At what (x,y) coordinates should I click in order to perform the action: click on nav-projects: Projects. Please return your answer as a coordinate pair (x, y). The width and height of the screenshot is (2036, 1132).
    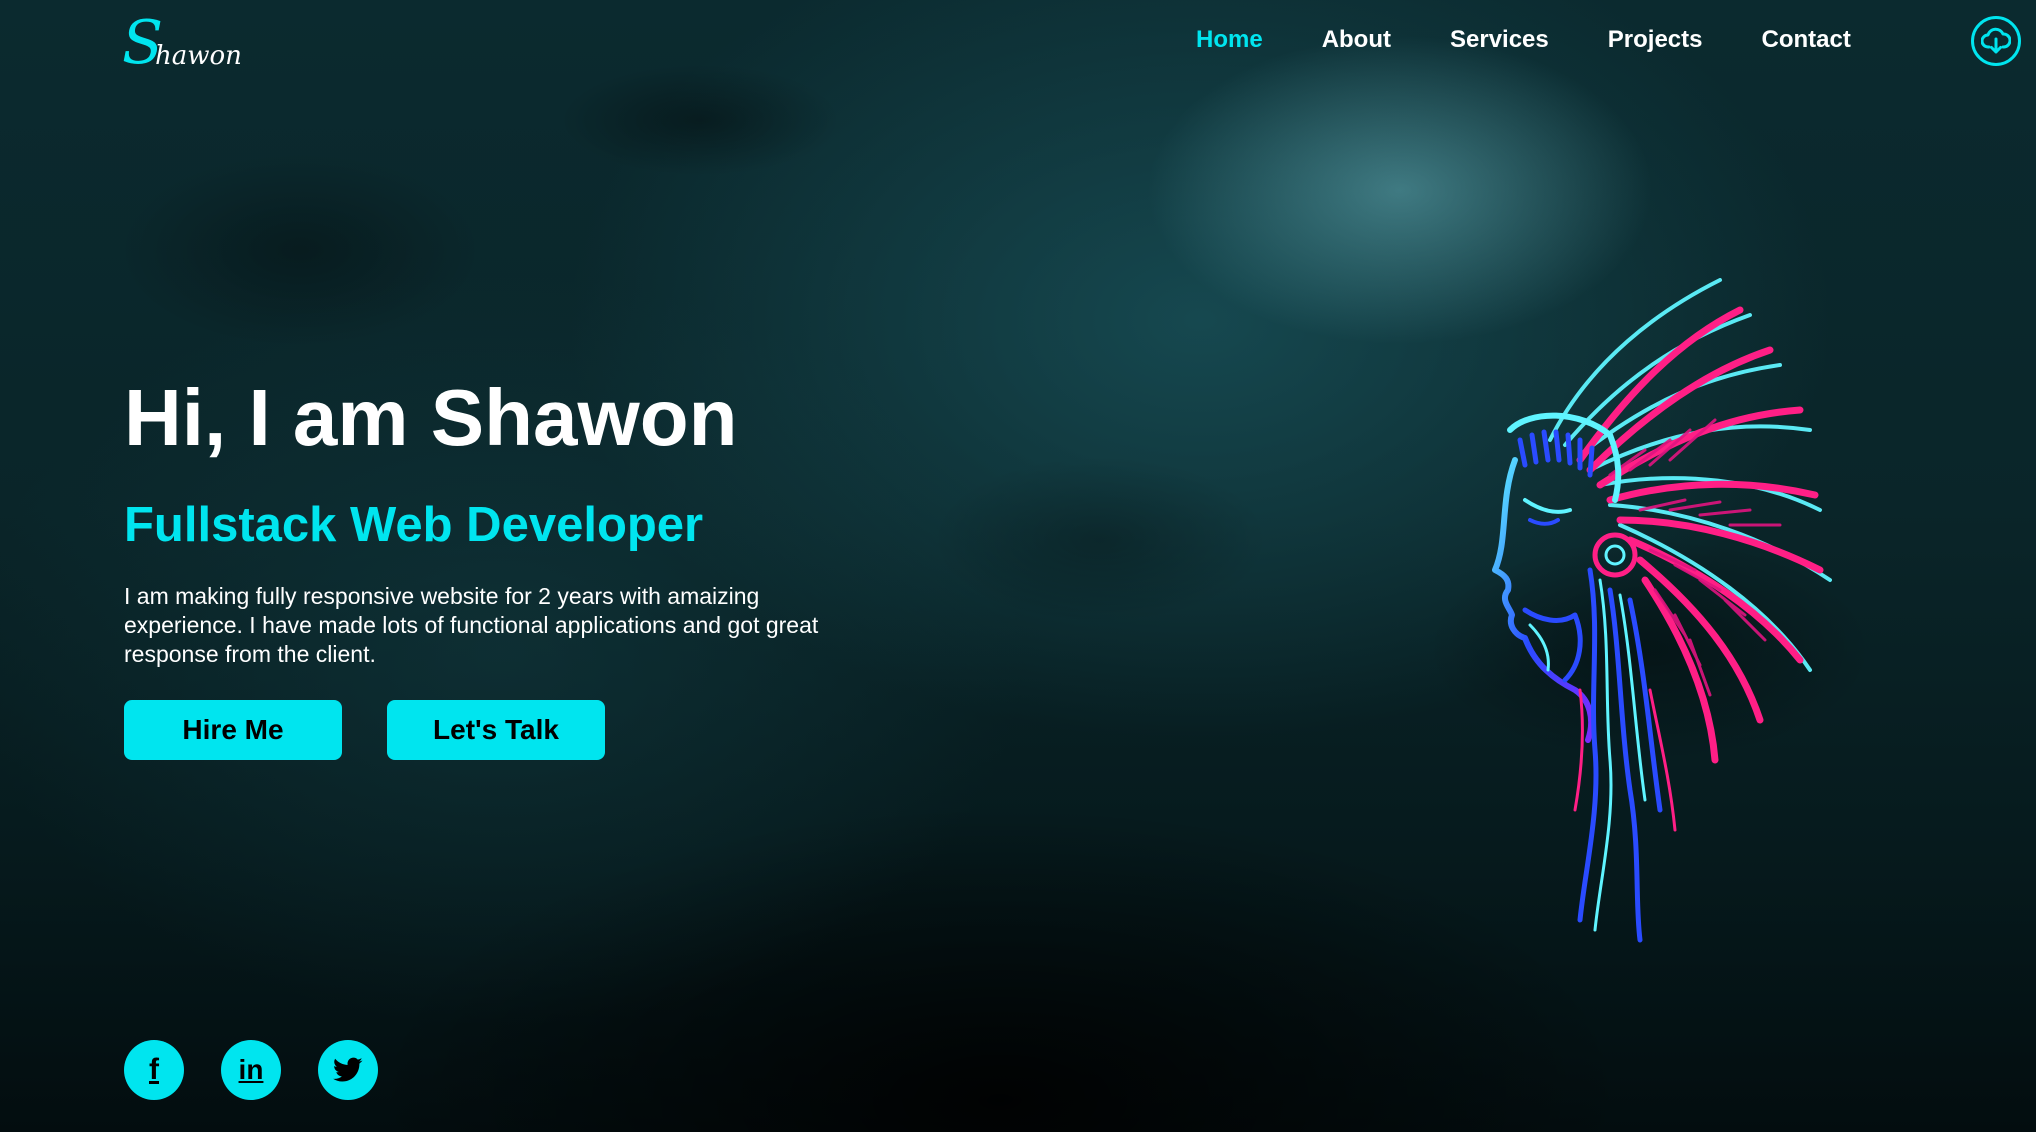
    Looking at the image, I should click on (1655, 40).